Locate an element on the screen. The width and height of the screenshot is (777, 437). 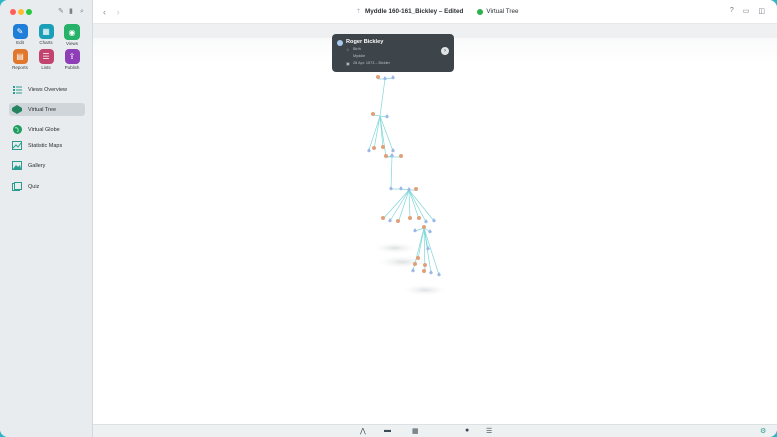
charts-button: ▦ Charts is located at coordinates (46, 34).